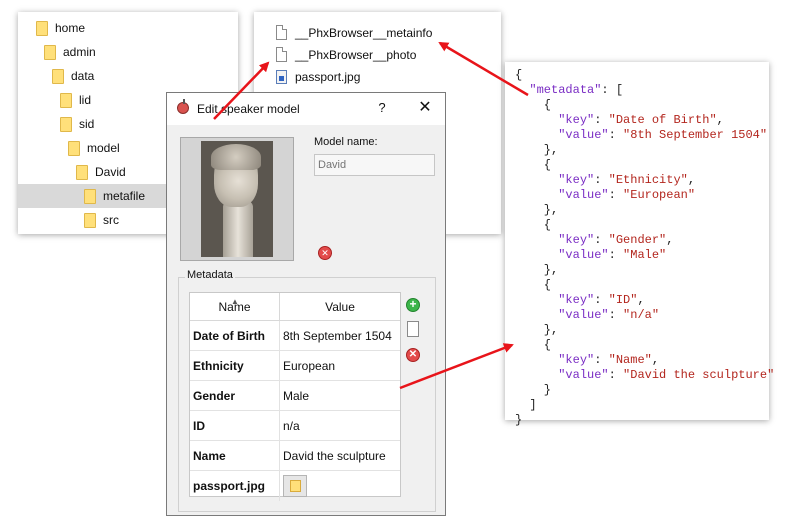 This screenshot has width=786, height=516. I want to click on dialog-title: Edit speaker model, so click(248, 109).